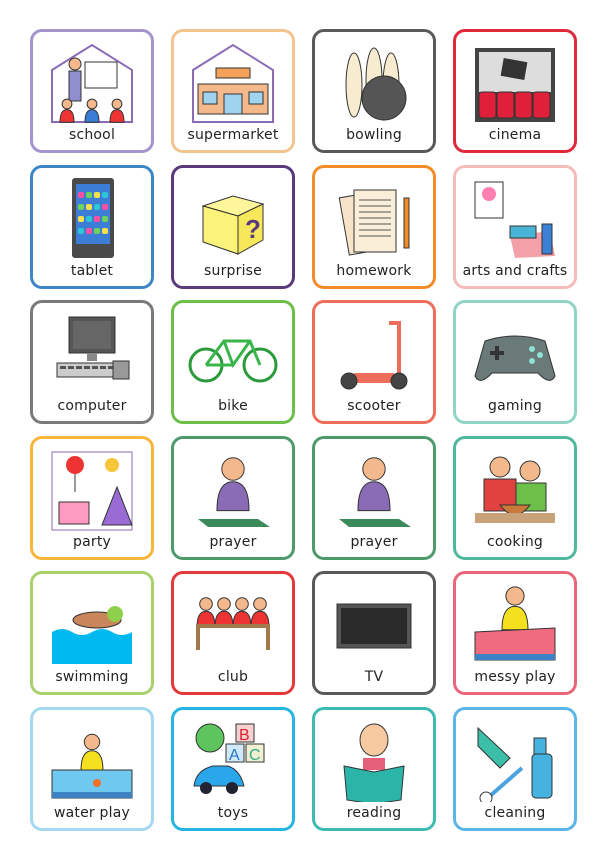 The width and height of the screenshot is (596, 842). Describe the element at coordinates (244, 735) in the screenshot. I see `svg-text: B` at that location.